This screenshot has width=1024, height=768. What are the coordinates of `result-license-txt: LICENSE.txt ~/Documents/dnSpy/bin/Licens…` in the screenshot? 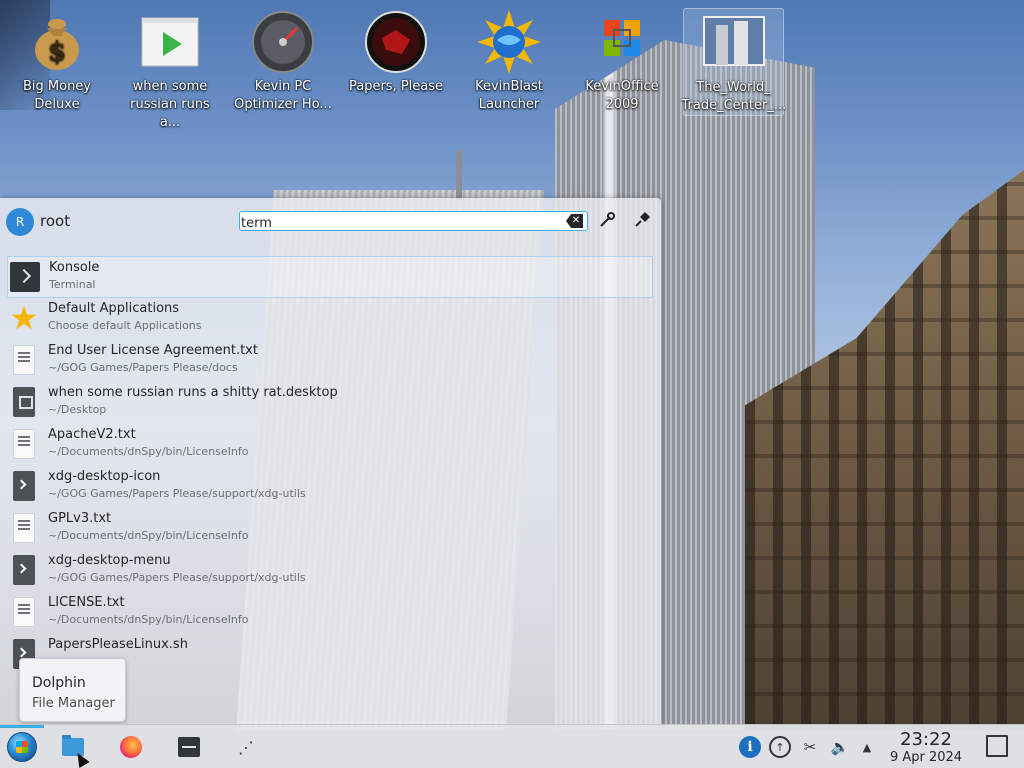 It's located at (330, 613).